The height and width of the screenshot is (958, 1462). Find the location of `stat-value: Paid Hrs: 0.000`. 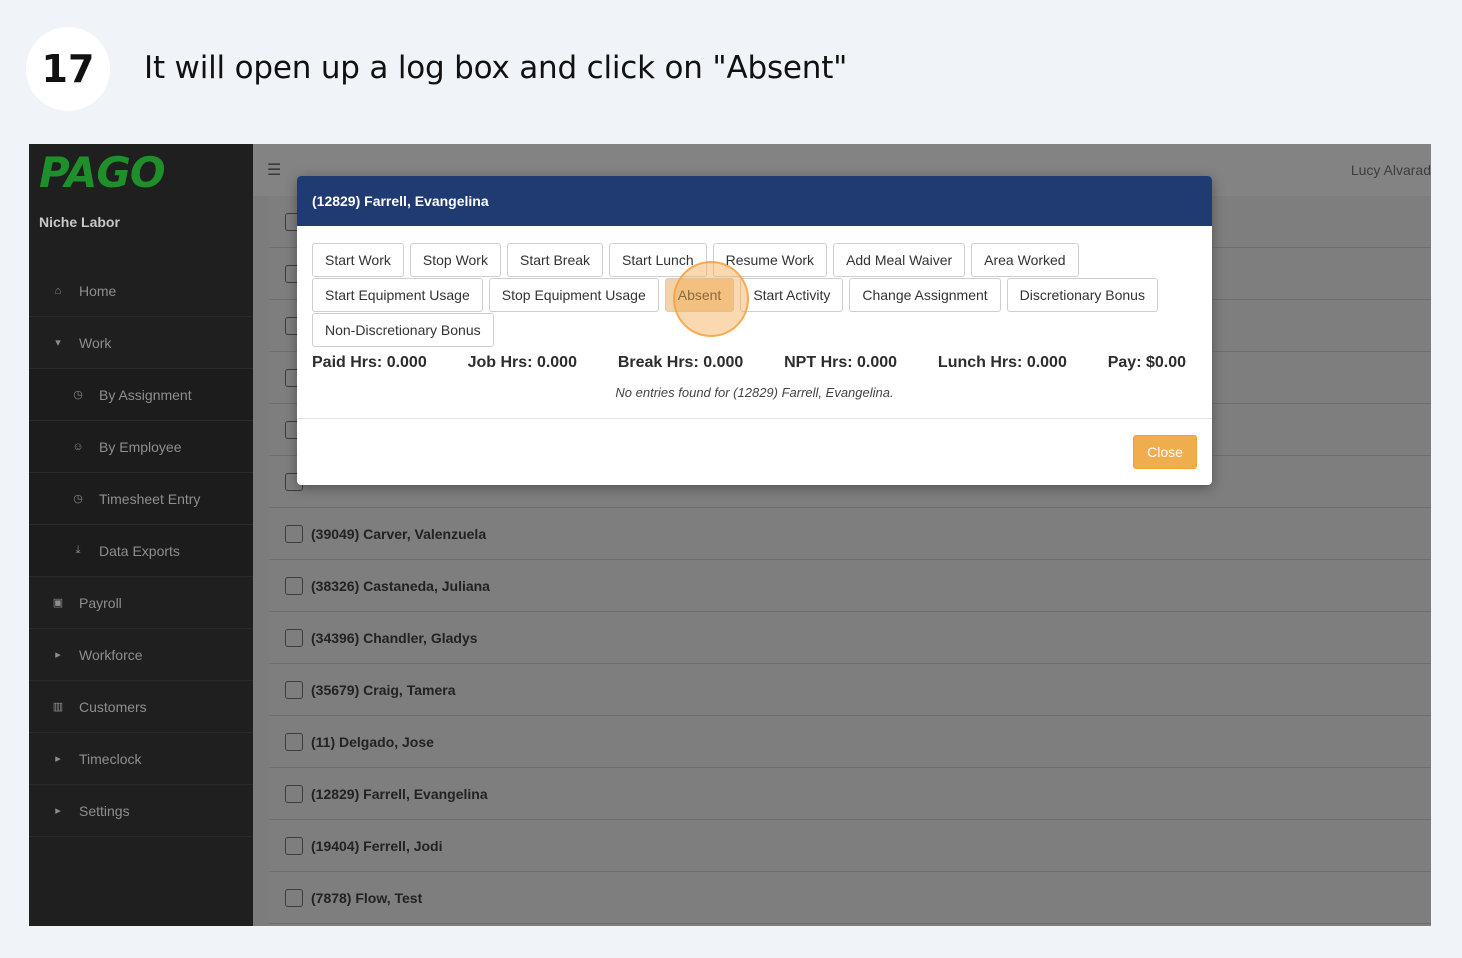

stat-value: Paid Hrs: 0.000 is located at coordinates (369, 362).